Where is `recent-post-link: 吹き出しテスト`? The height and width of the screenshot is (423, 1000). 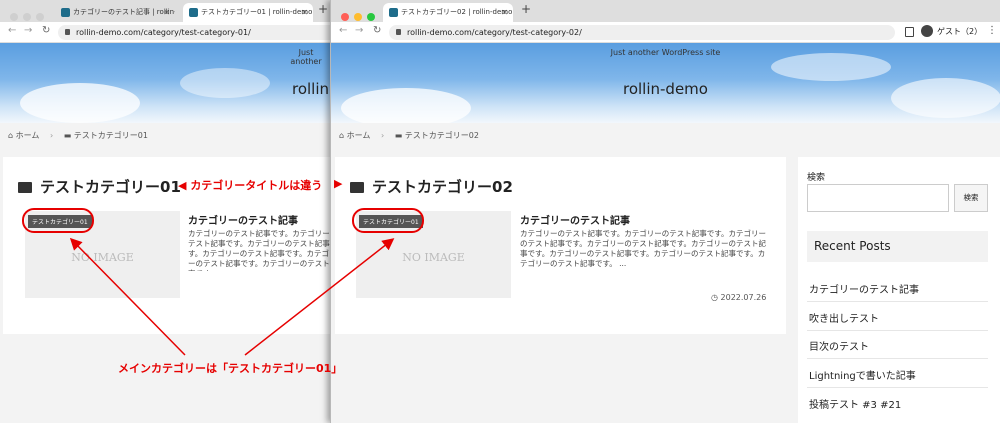
recent-post-link: 吹き出しテスト is located at coordinates (899, 317).